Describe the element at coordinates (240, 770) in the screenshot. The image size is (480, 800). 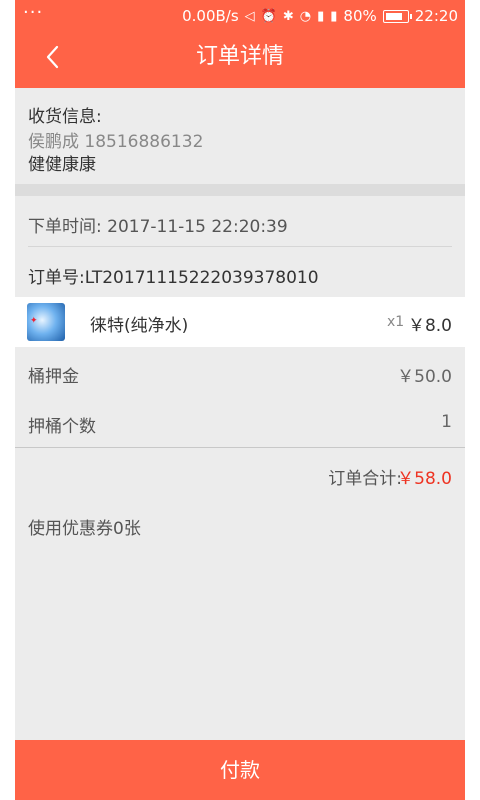
I see `pay-button: 付款` at that location.